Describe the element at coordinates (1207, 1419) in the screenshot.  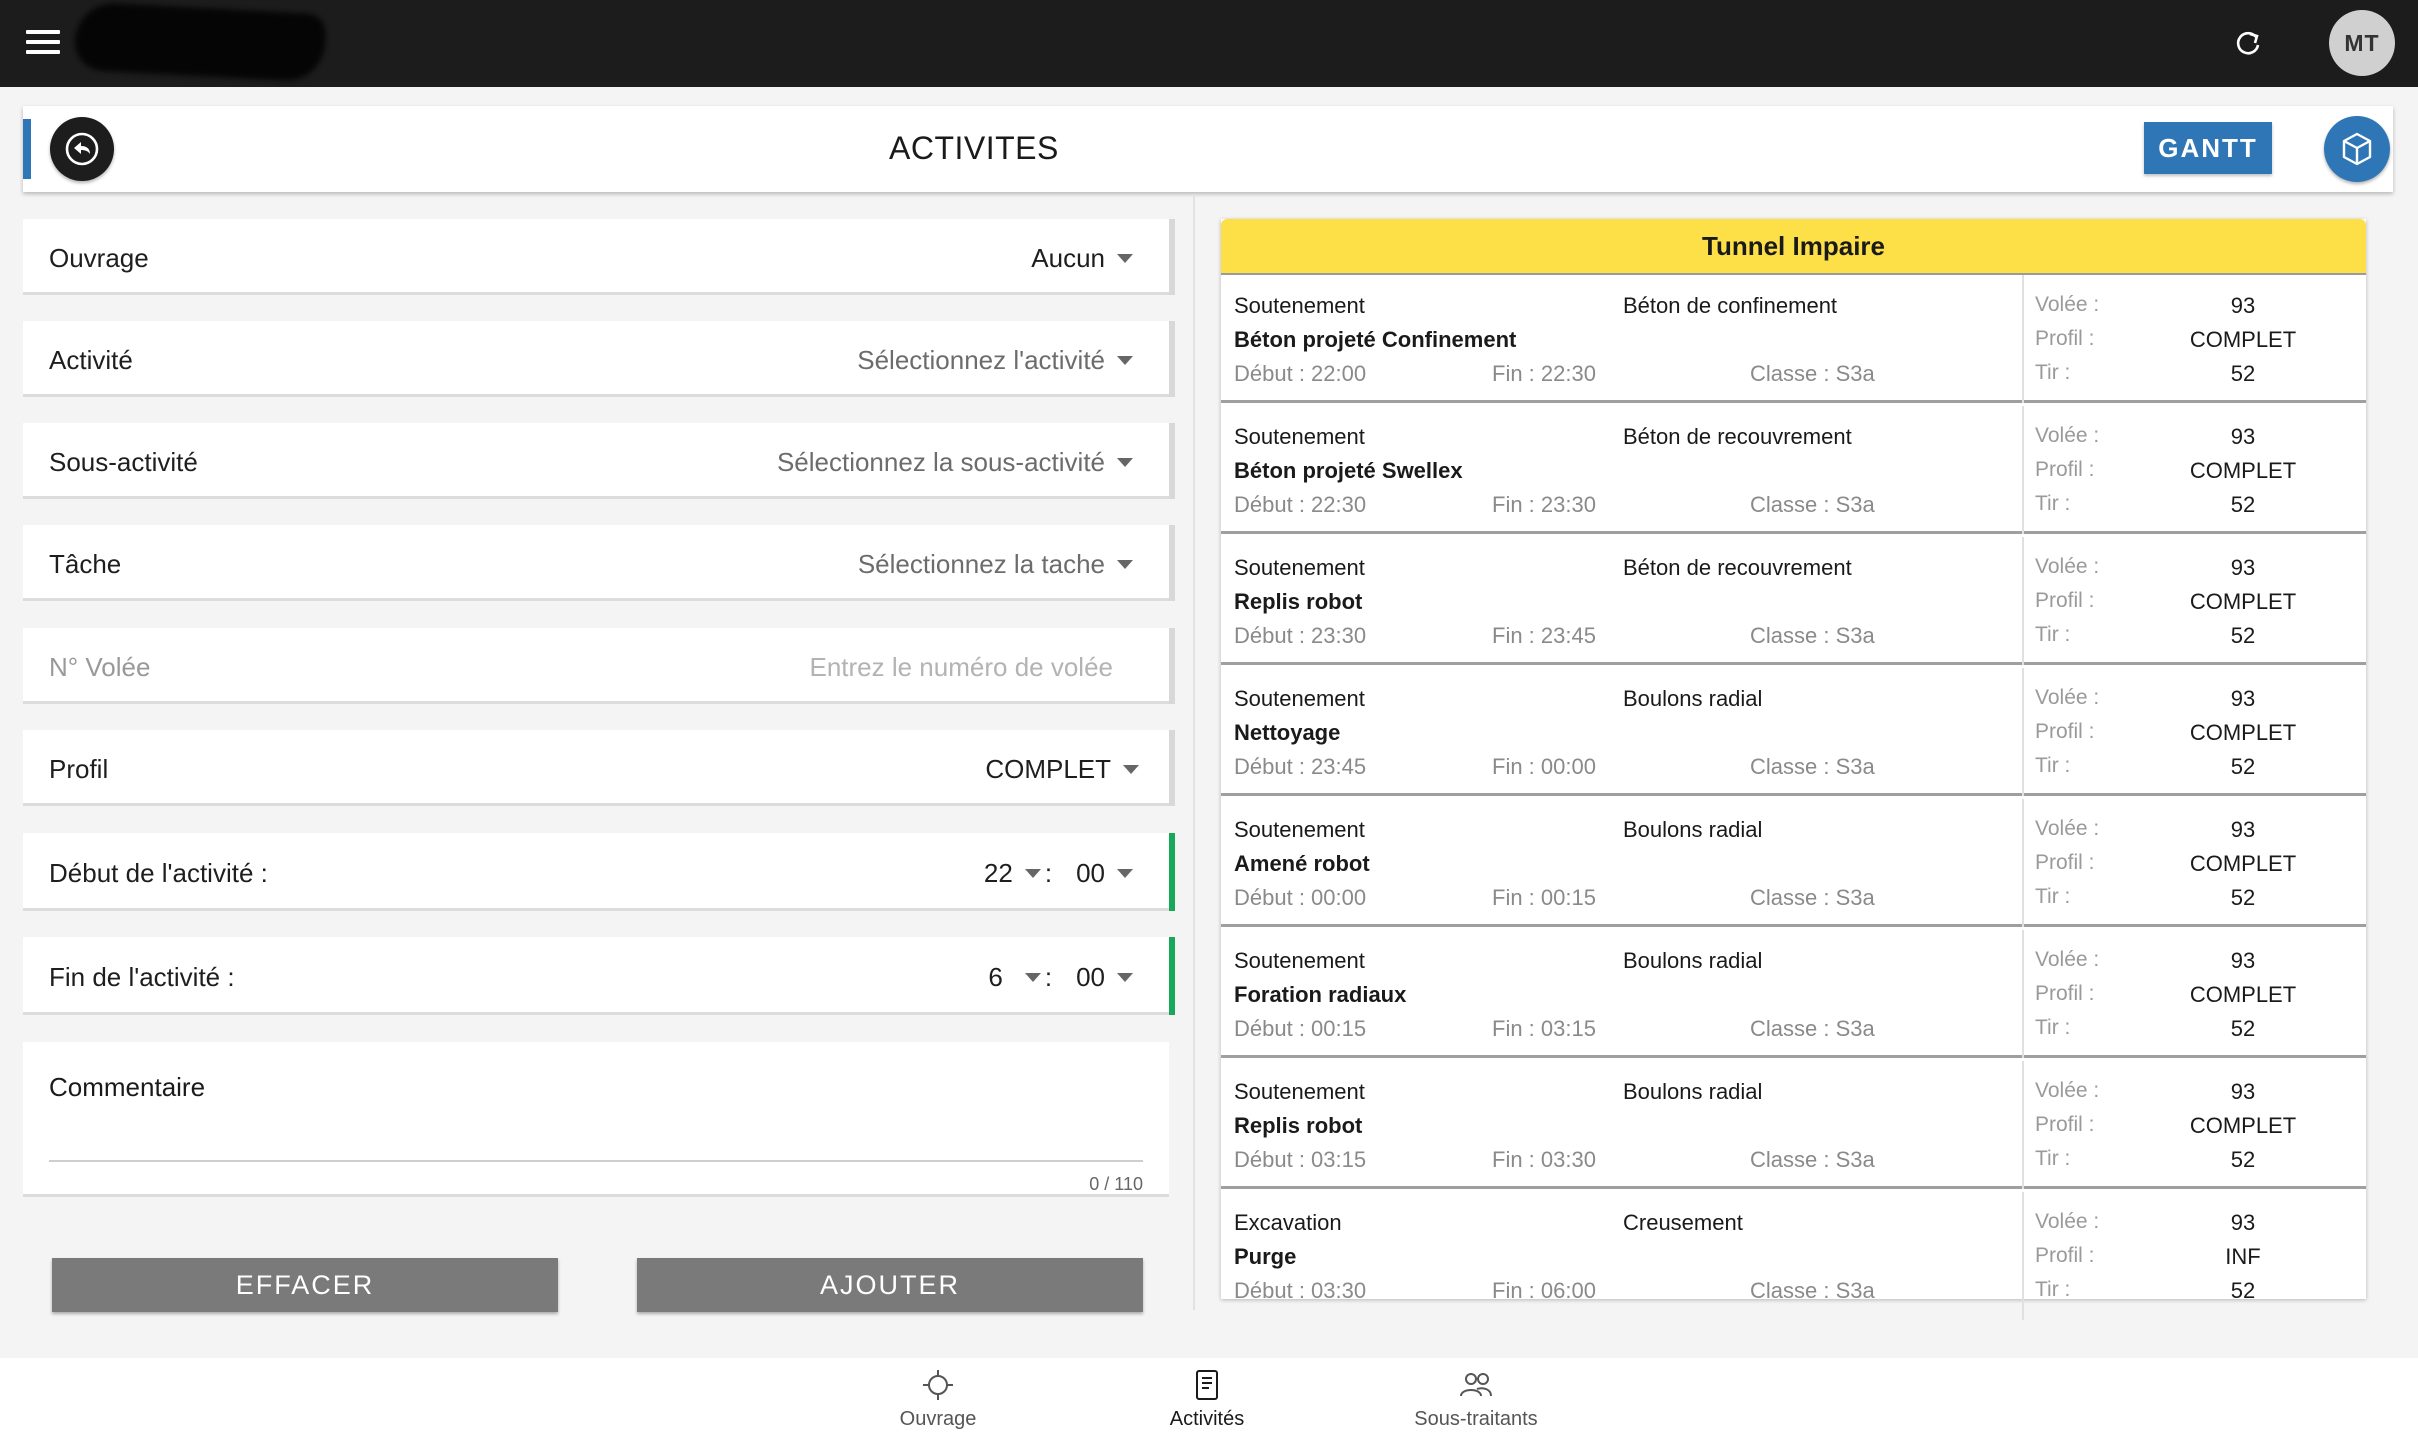
I see `nav-activites-label: Activités` at that location.